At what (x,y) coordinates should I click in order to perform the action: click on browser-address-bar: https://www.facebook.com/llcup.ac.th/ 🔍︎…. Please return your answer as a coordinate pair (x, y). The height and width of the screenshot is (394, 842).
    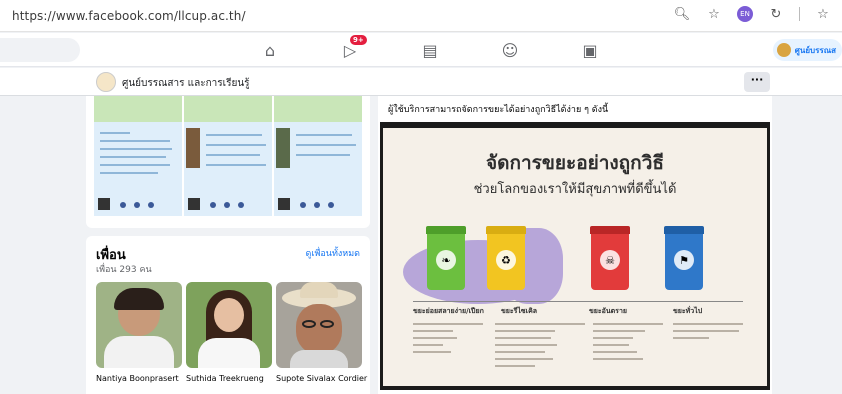
    Looking at the image, I should click on (421, 16).